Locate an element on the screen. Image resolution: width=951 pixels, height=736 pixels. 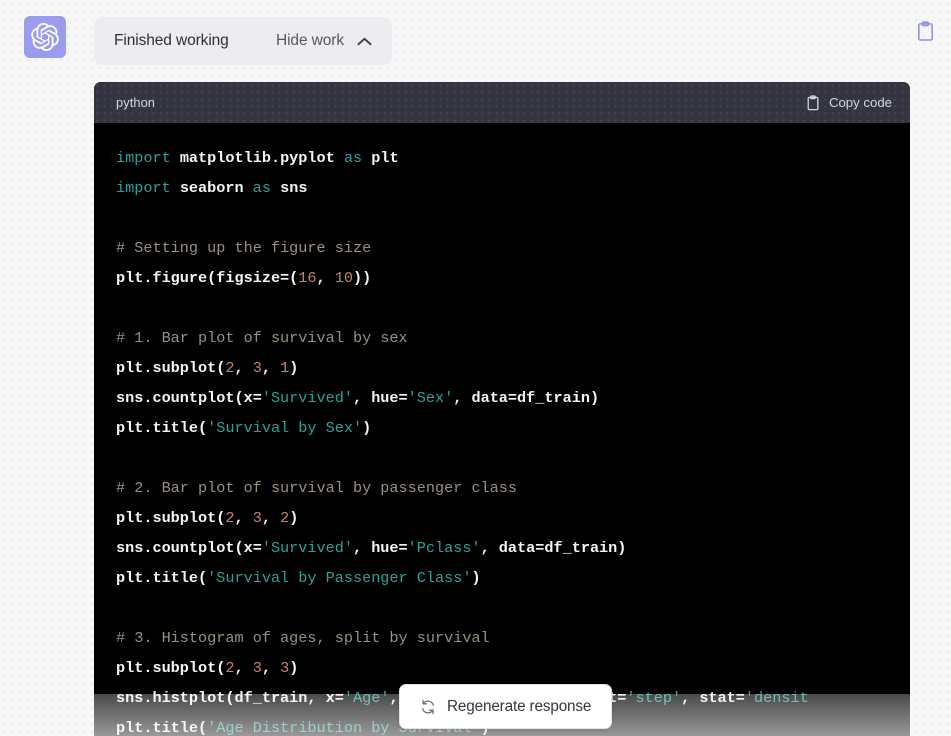
code-line: plt.subplot(2, 3, 3) is located at coordinates (502, 668).